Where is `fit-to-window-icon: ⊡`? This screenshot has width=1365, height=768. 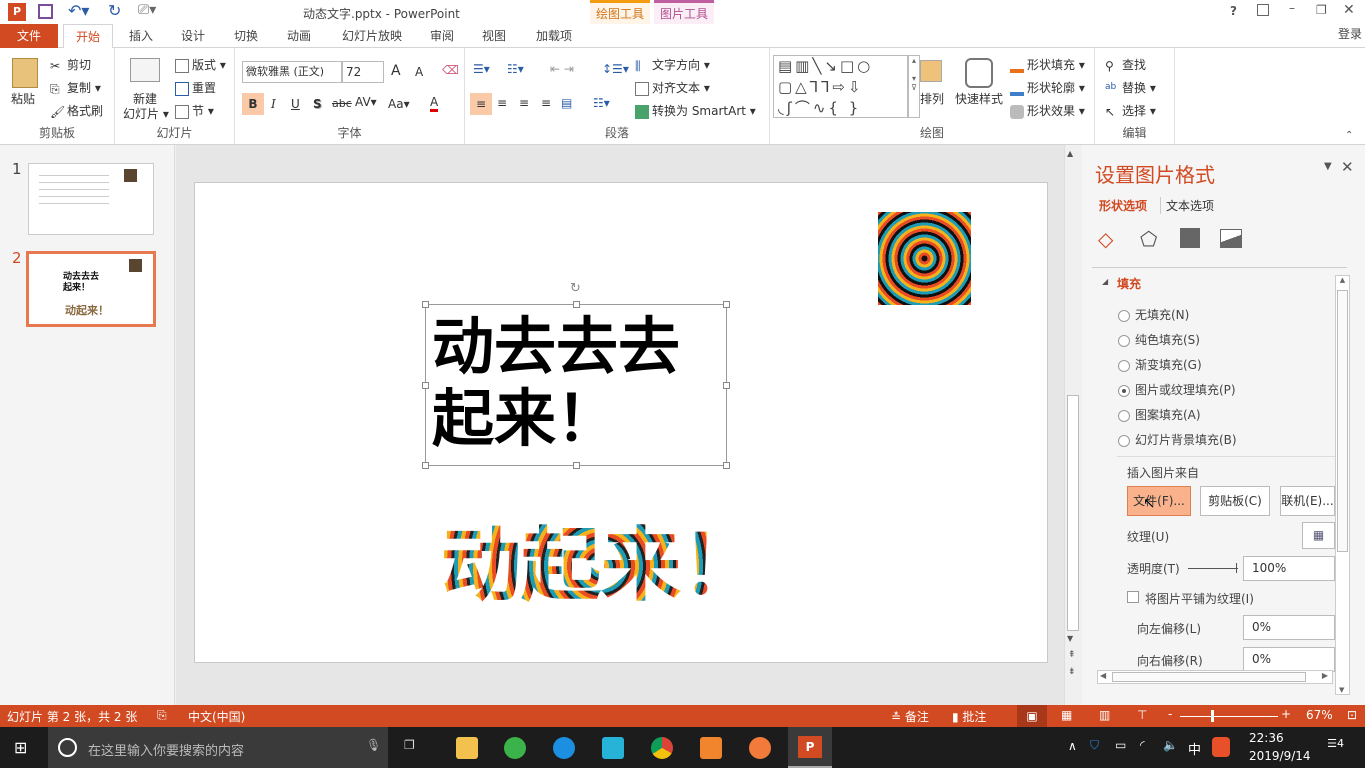
fit-to-window-icon: ⊡ is located at coordinates (1352, 715).